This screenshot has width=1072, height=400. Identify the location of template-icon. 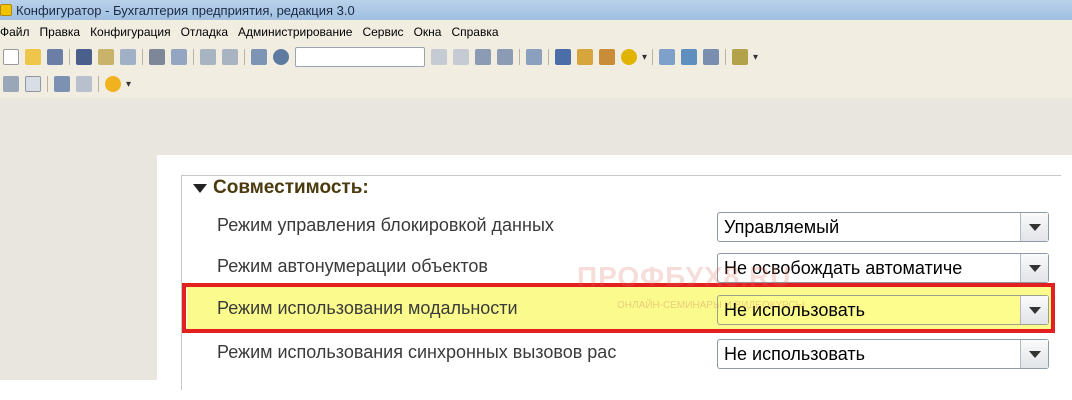
(607, 57).